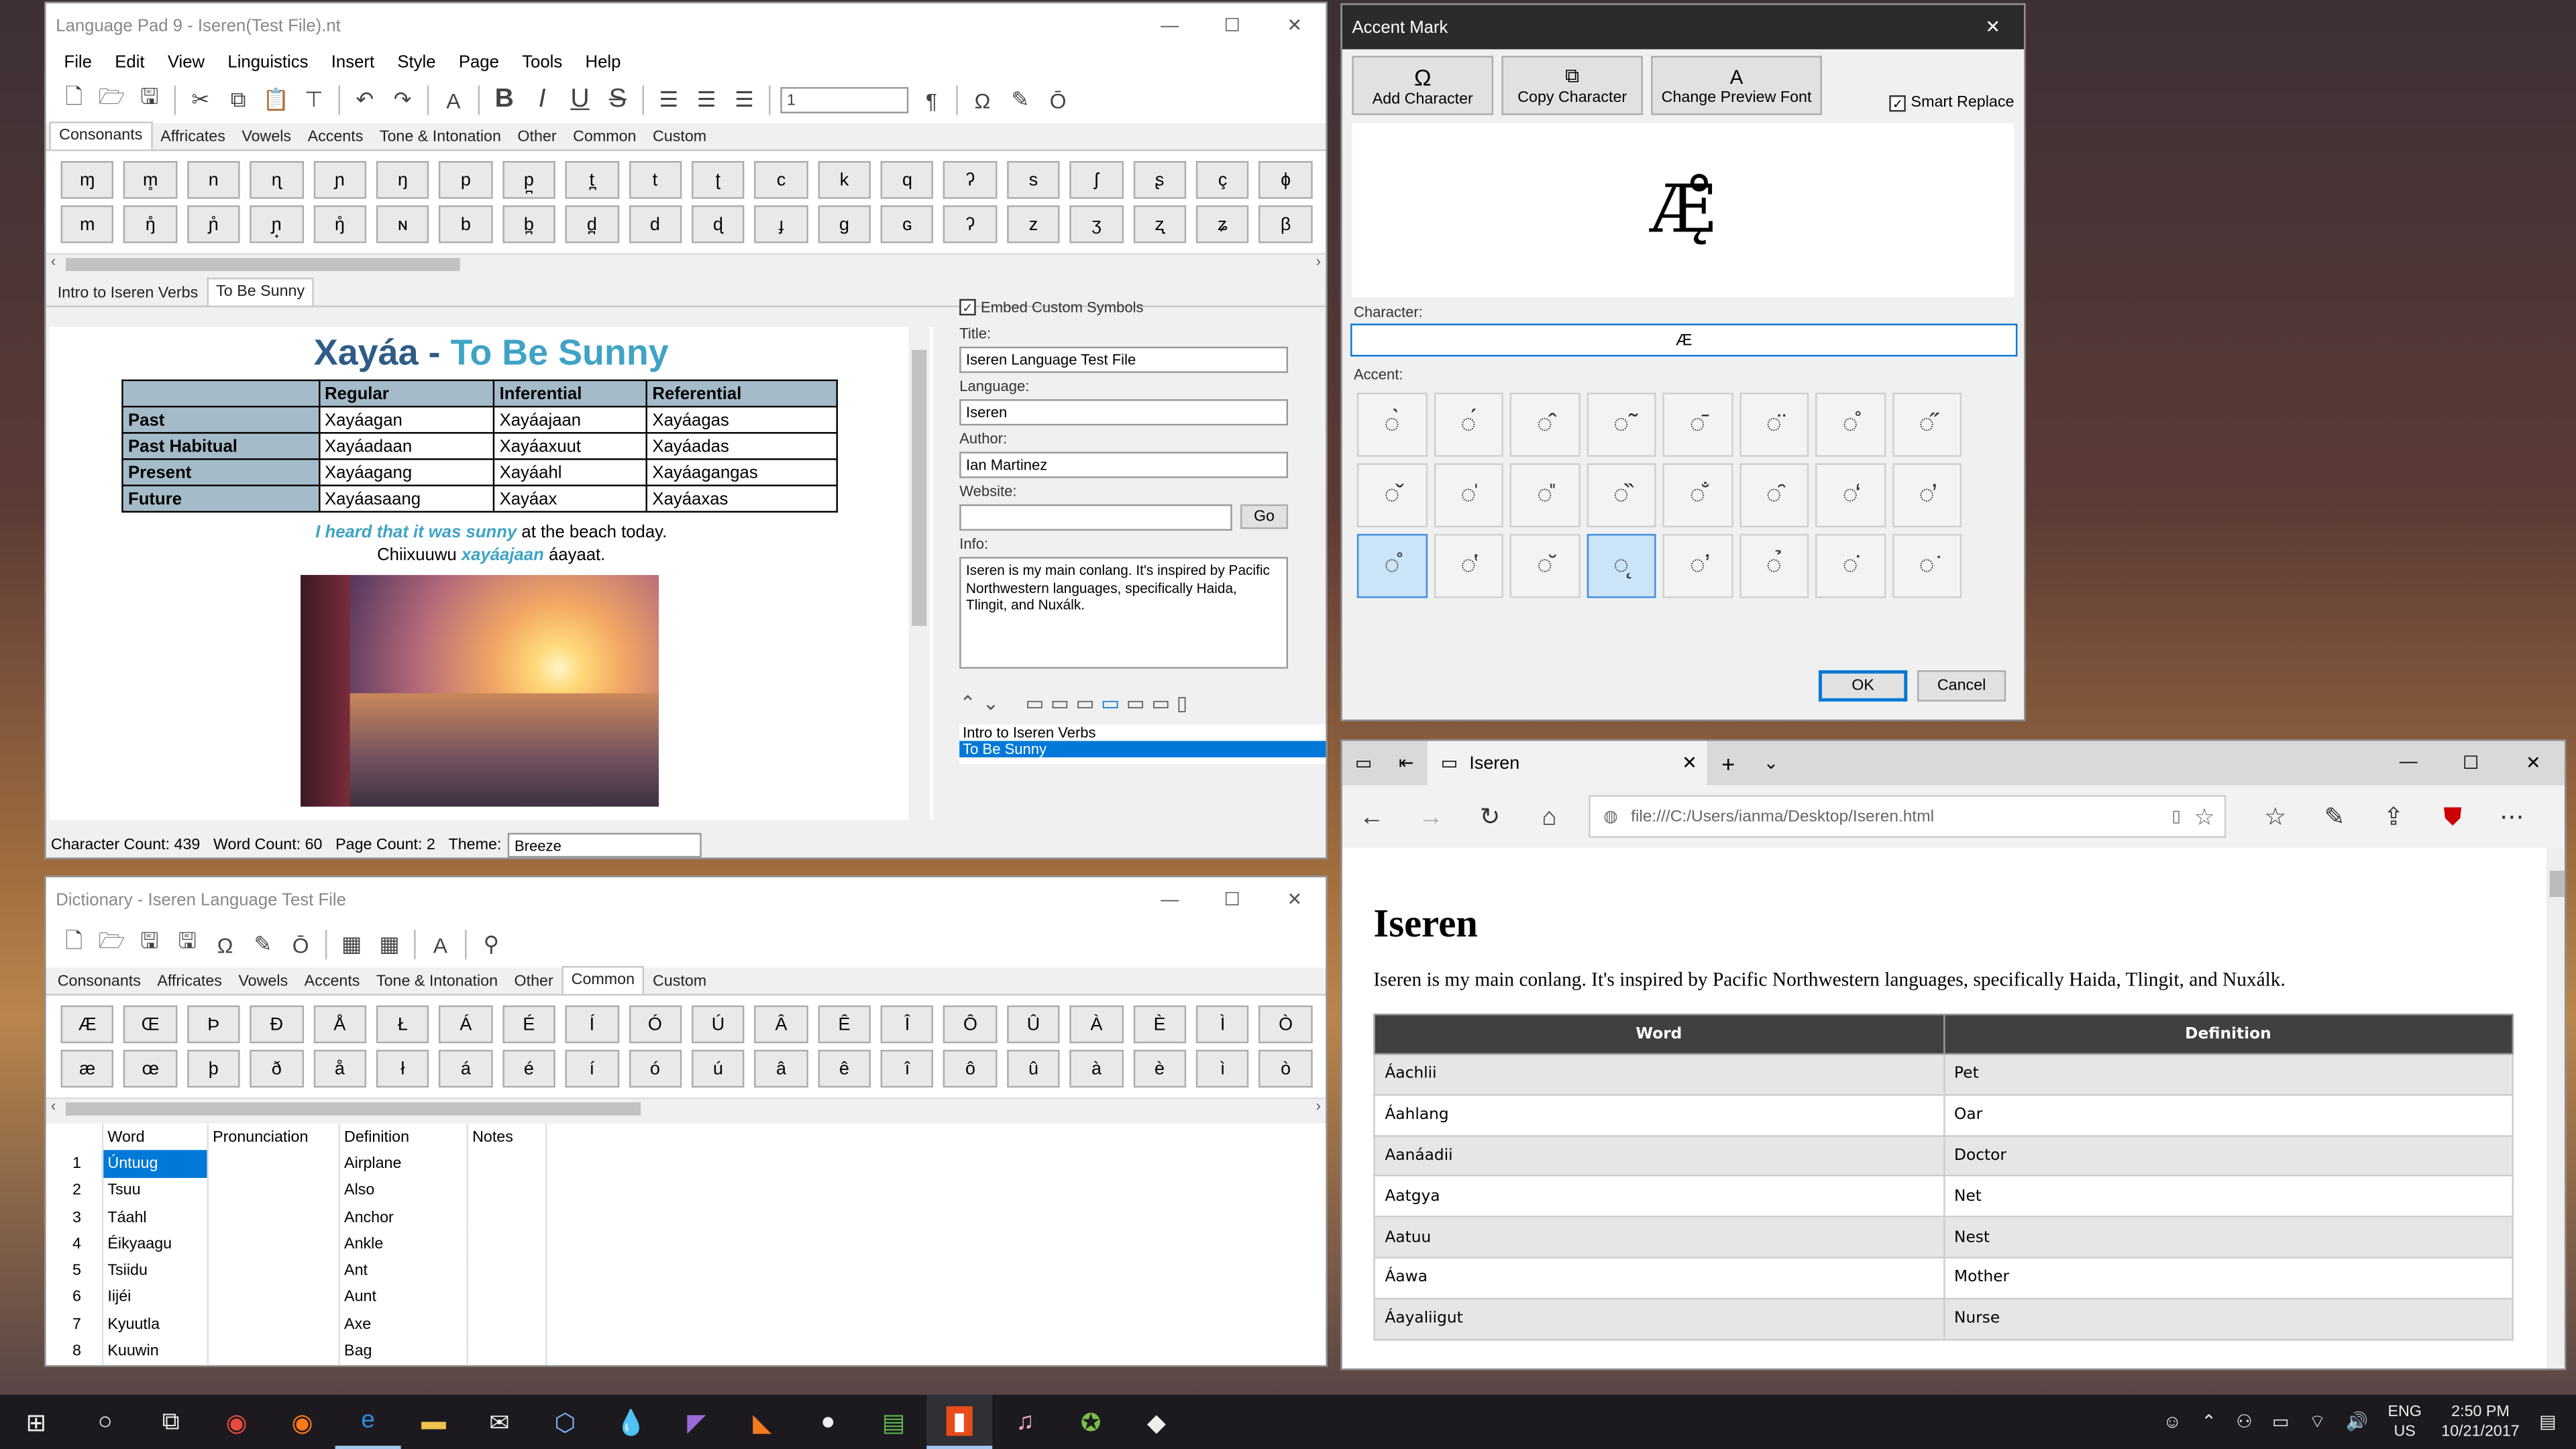  I want to click on maximize-icon: ☐, so click(1232, 899).